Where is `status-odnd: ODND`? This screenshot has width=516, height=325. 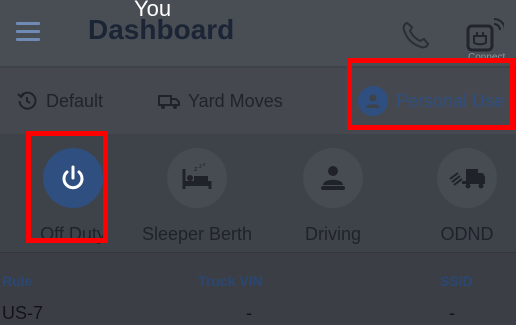 status-odnd: ODND is located at coordinates (464, 196).